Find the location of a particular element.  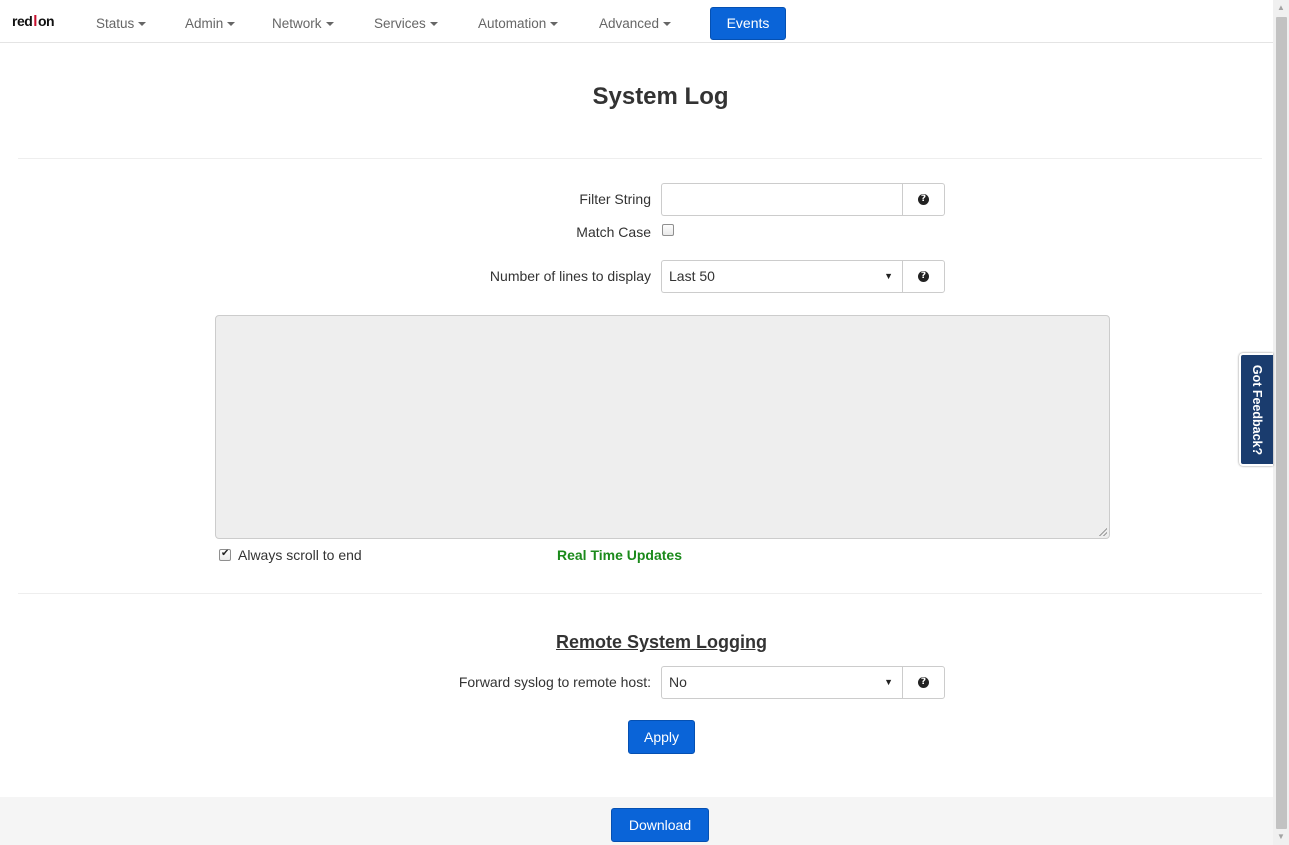

brand-text-right: on is located at coordinates (46, 21).